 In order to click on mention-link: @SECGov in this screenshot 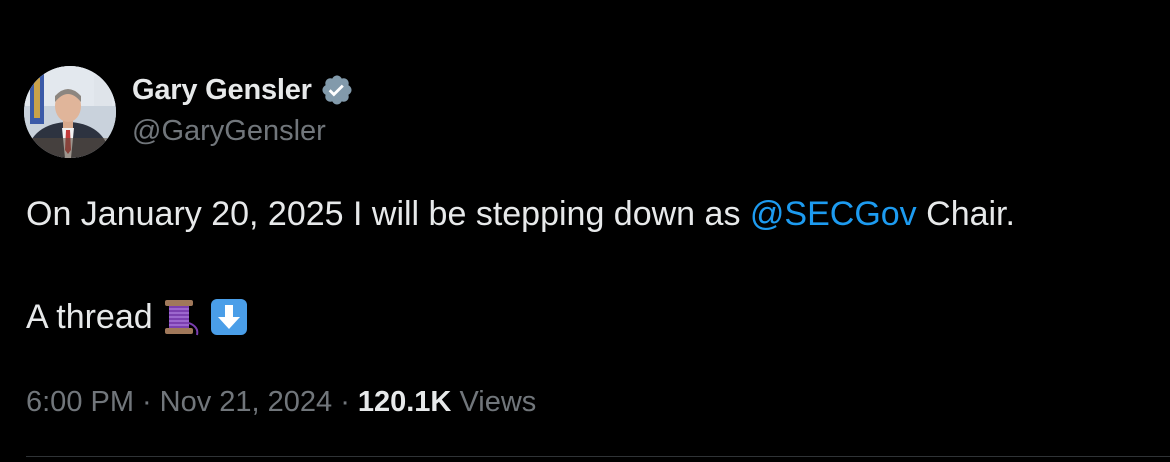, I will do `click(833, 214)`.